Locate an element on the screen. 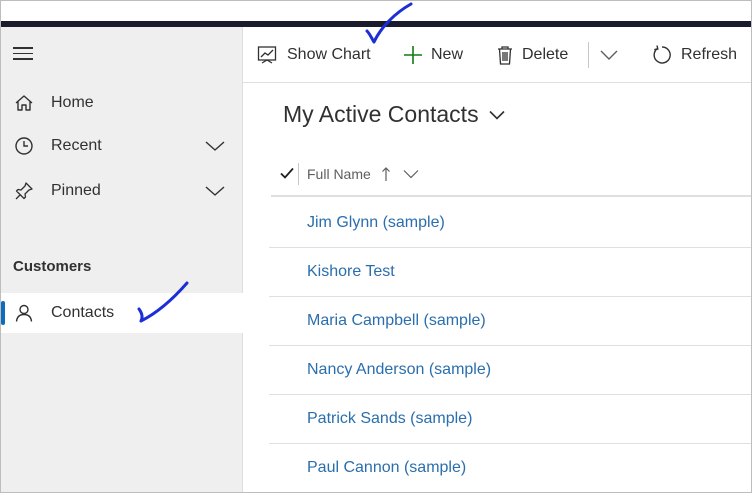 This screenshot has width=752, height=493. more-commands-button is located at coordinates (613, 55).